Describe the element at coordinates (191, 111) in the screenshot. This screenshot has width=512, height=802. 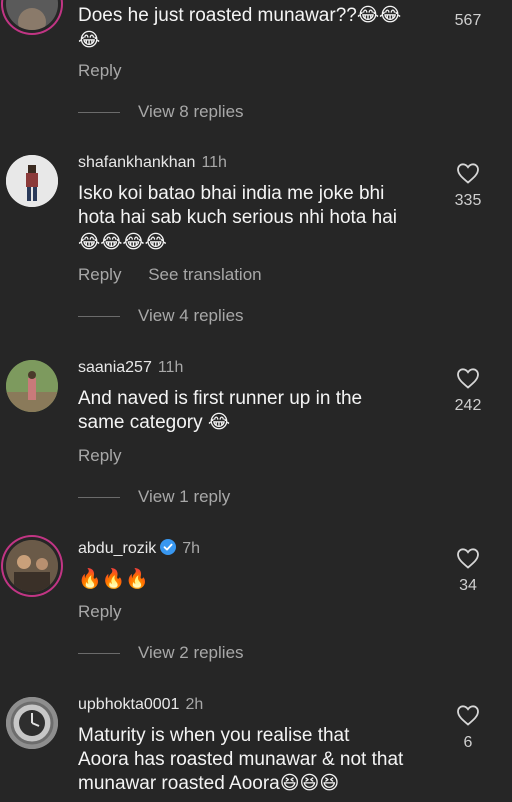
I see `view-replies-label: View 8 replies` at that location.